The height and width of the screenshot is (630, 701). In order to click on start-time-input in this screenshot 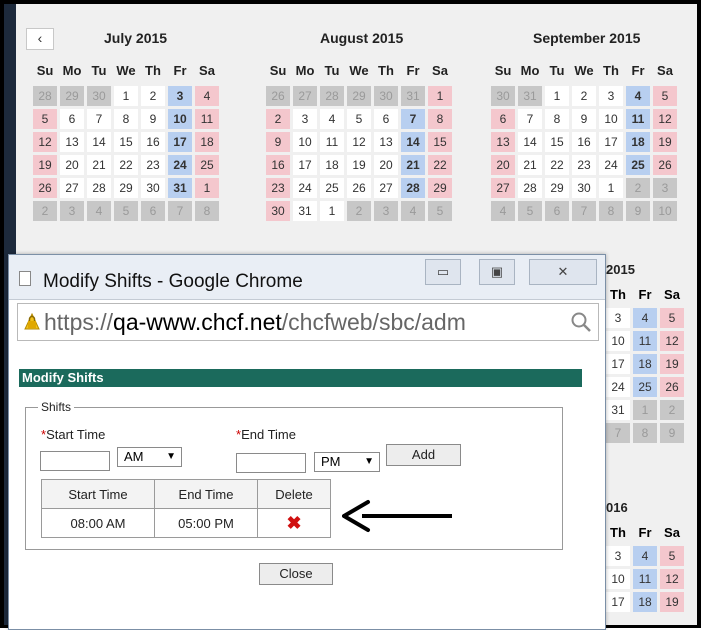, I will do `click(75, 461)`.